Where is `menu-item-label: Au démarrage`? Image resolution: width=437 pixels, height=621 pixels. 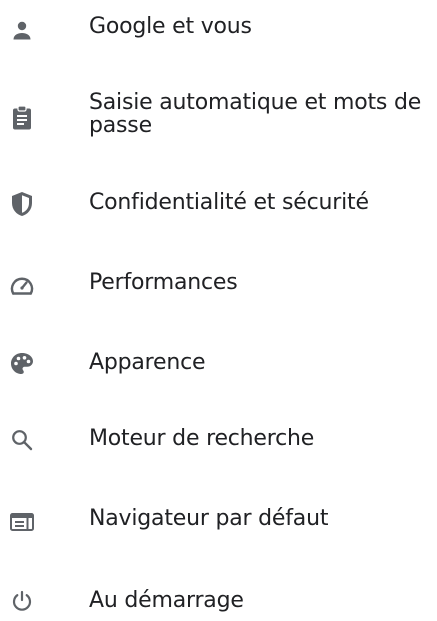
menu-item-label: Au démarrage is located at coordinates (166, 600).